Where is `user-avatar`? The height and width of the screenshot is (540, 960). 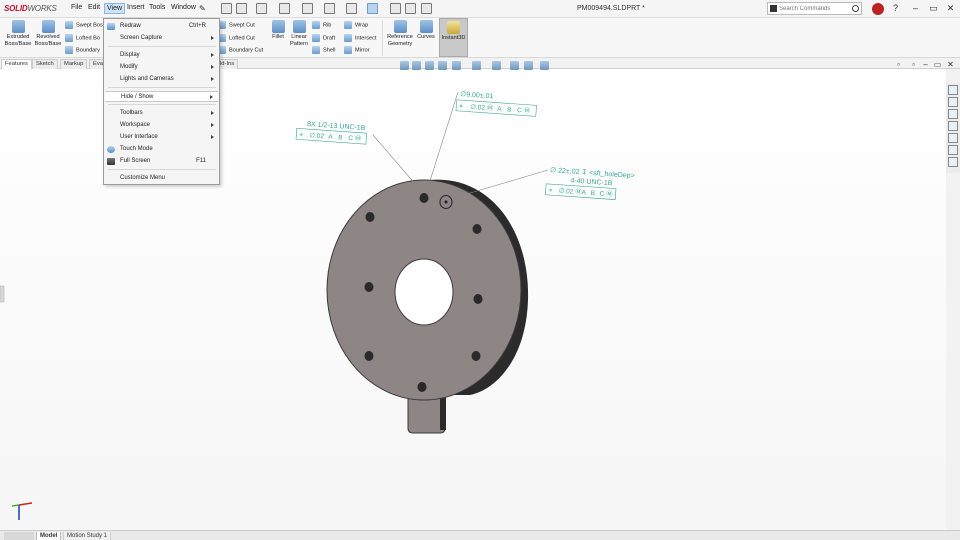 user-avatar is located at coordinates (878, 9).